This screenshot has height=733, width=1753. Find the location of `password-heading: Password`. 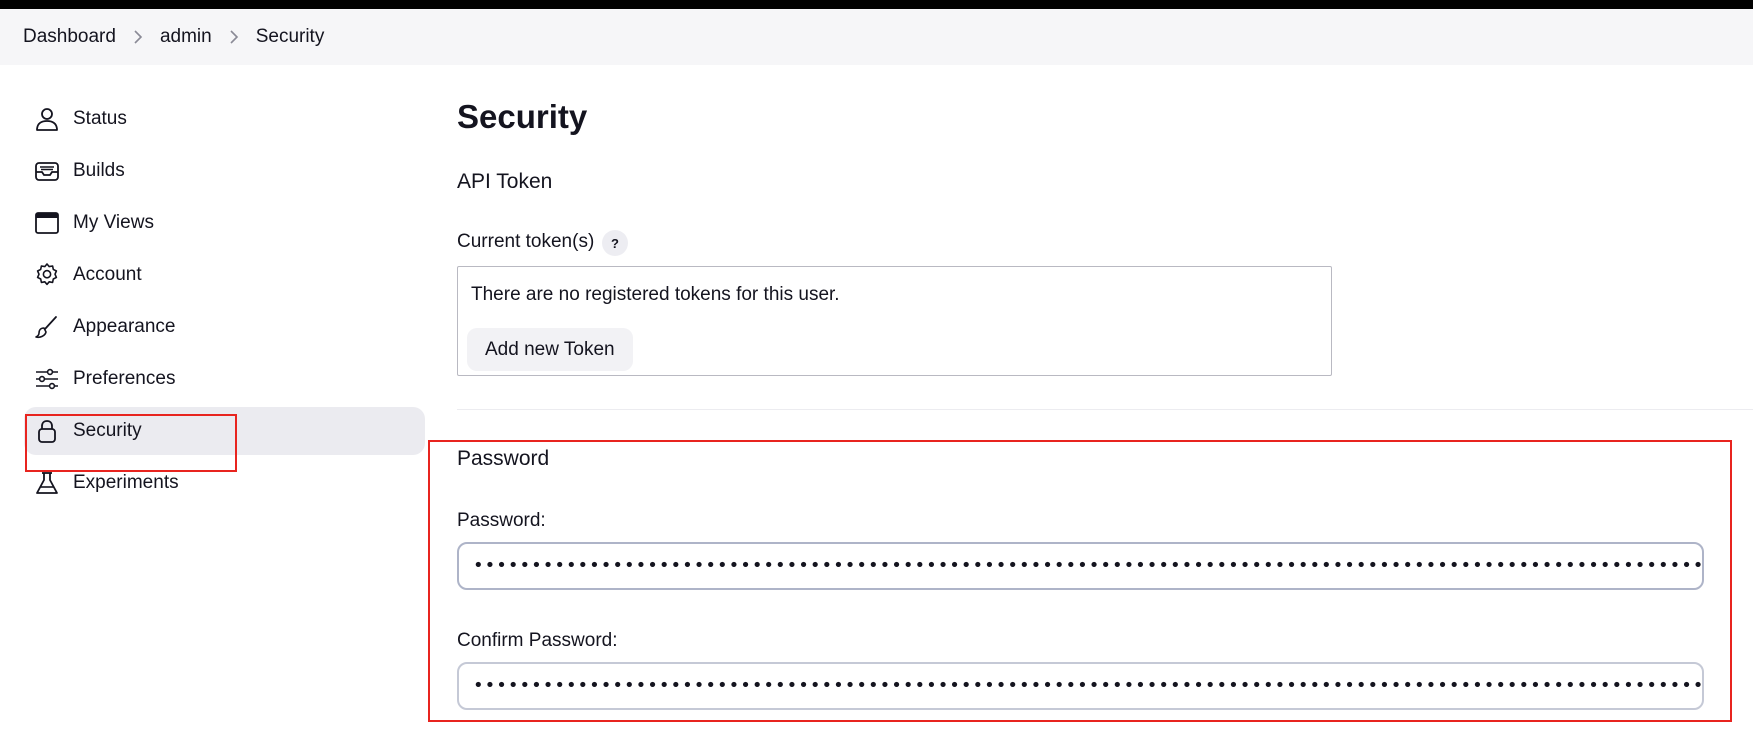

password-heading: Password is located at coordinates (503, 458).